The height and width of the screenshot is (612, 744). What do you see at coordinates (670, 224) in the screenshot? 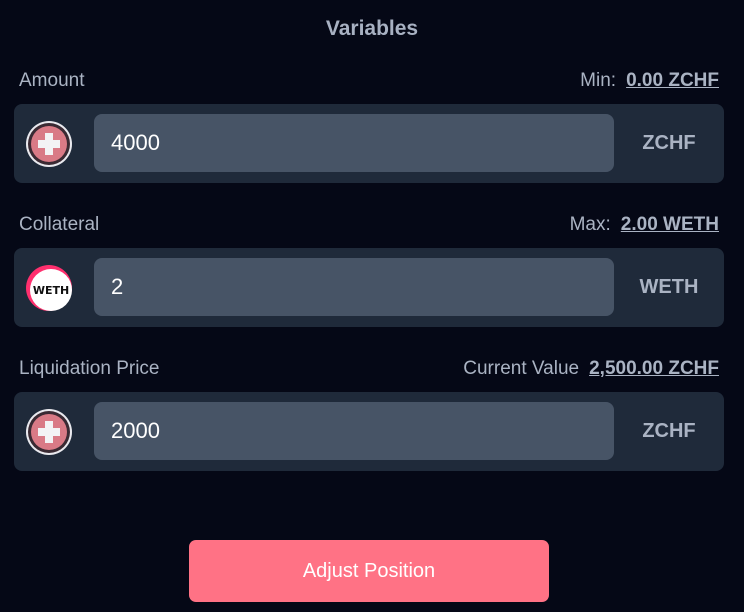
I see `collateral-max-value-link: 2.00 WETH` at bounding box center [670, 224].